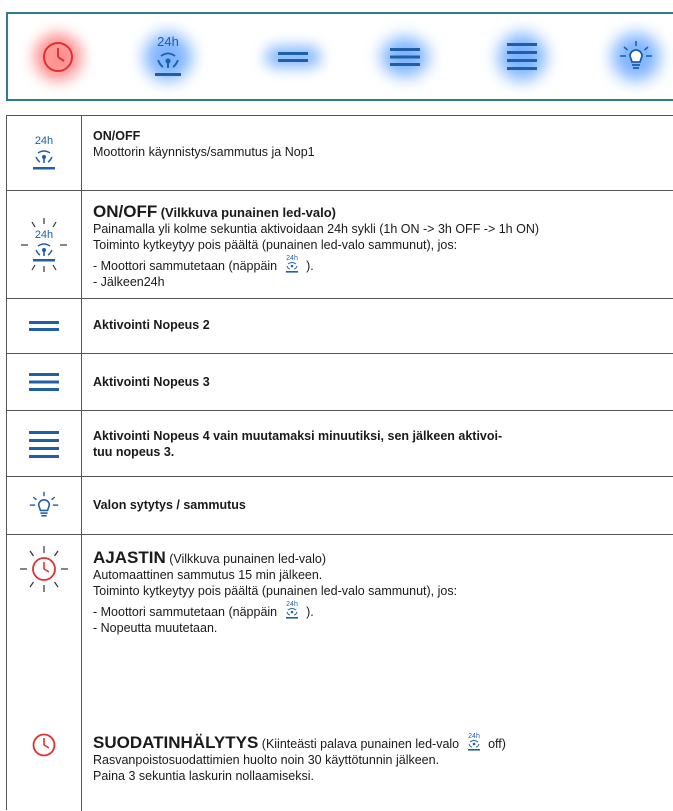 This screenshot has width=673, height=811. Describe the element at coordinates (204, 151) in the screenshot. I see `onoff-desc: Moottorin käynnistys/sammutus ja Nop1` at that location.